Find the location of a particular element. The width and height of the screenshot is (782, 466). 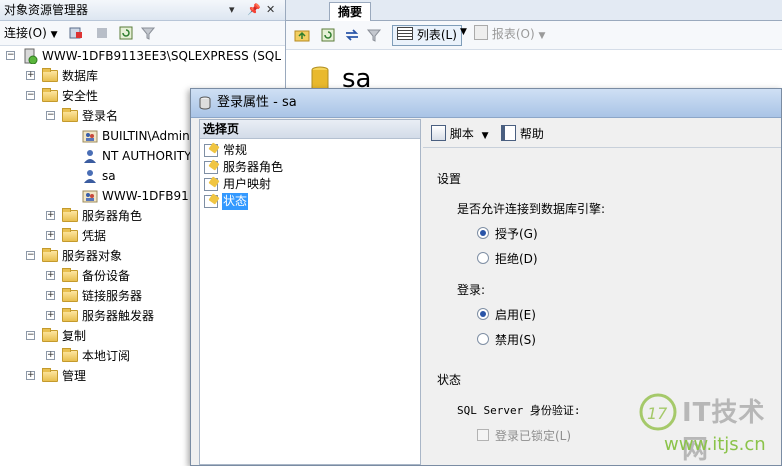

dialog-title: 登录属性 - sa is located at coordinates (257, 102).